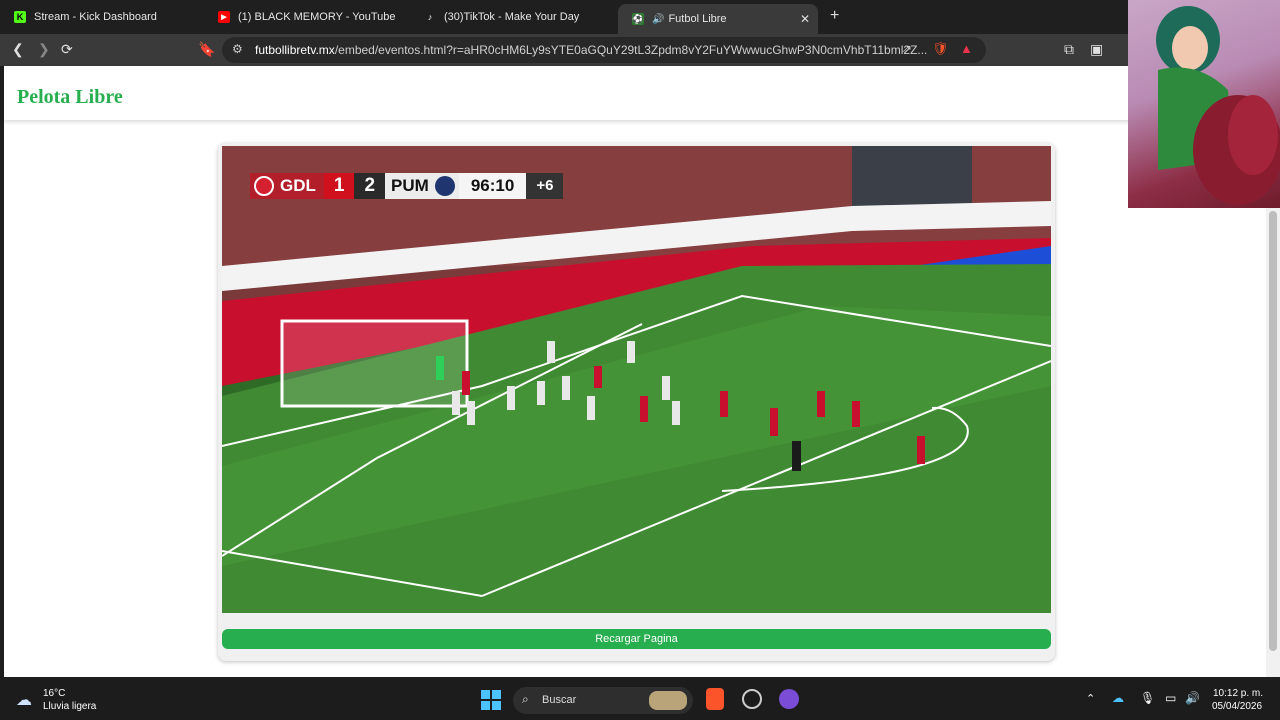 This screenshot has height=720, width=1280. I want to click on site-settings-icon: ⚙, so click(237, 49).